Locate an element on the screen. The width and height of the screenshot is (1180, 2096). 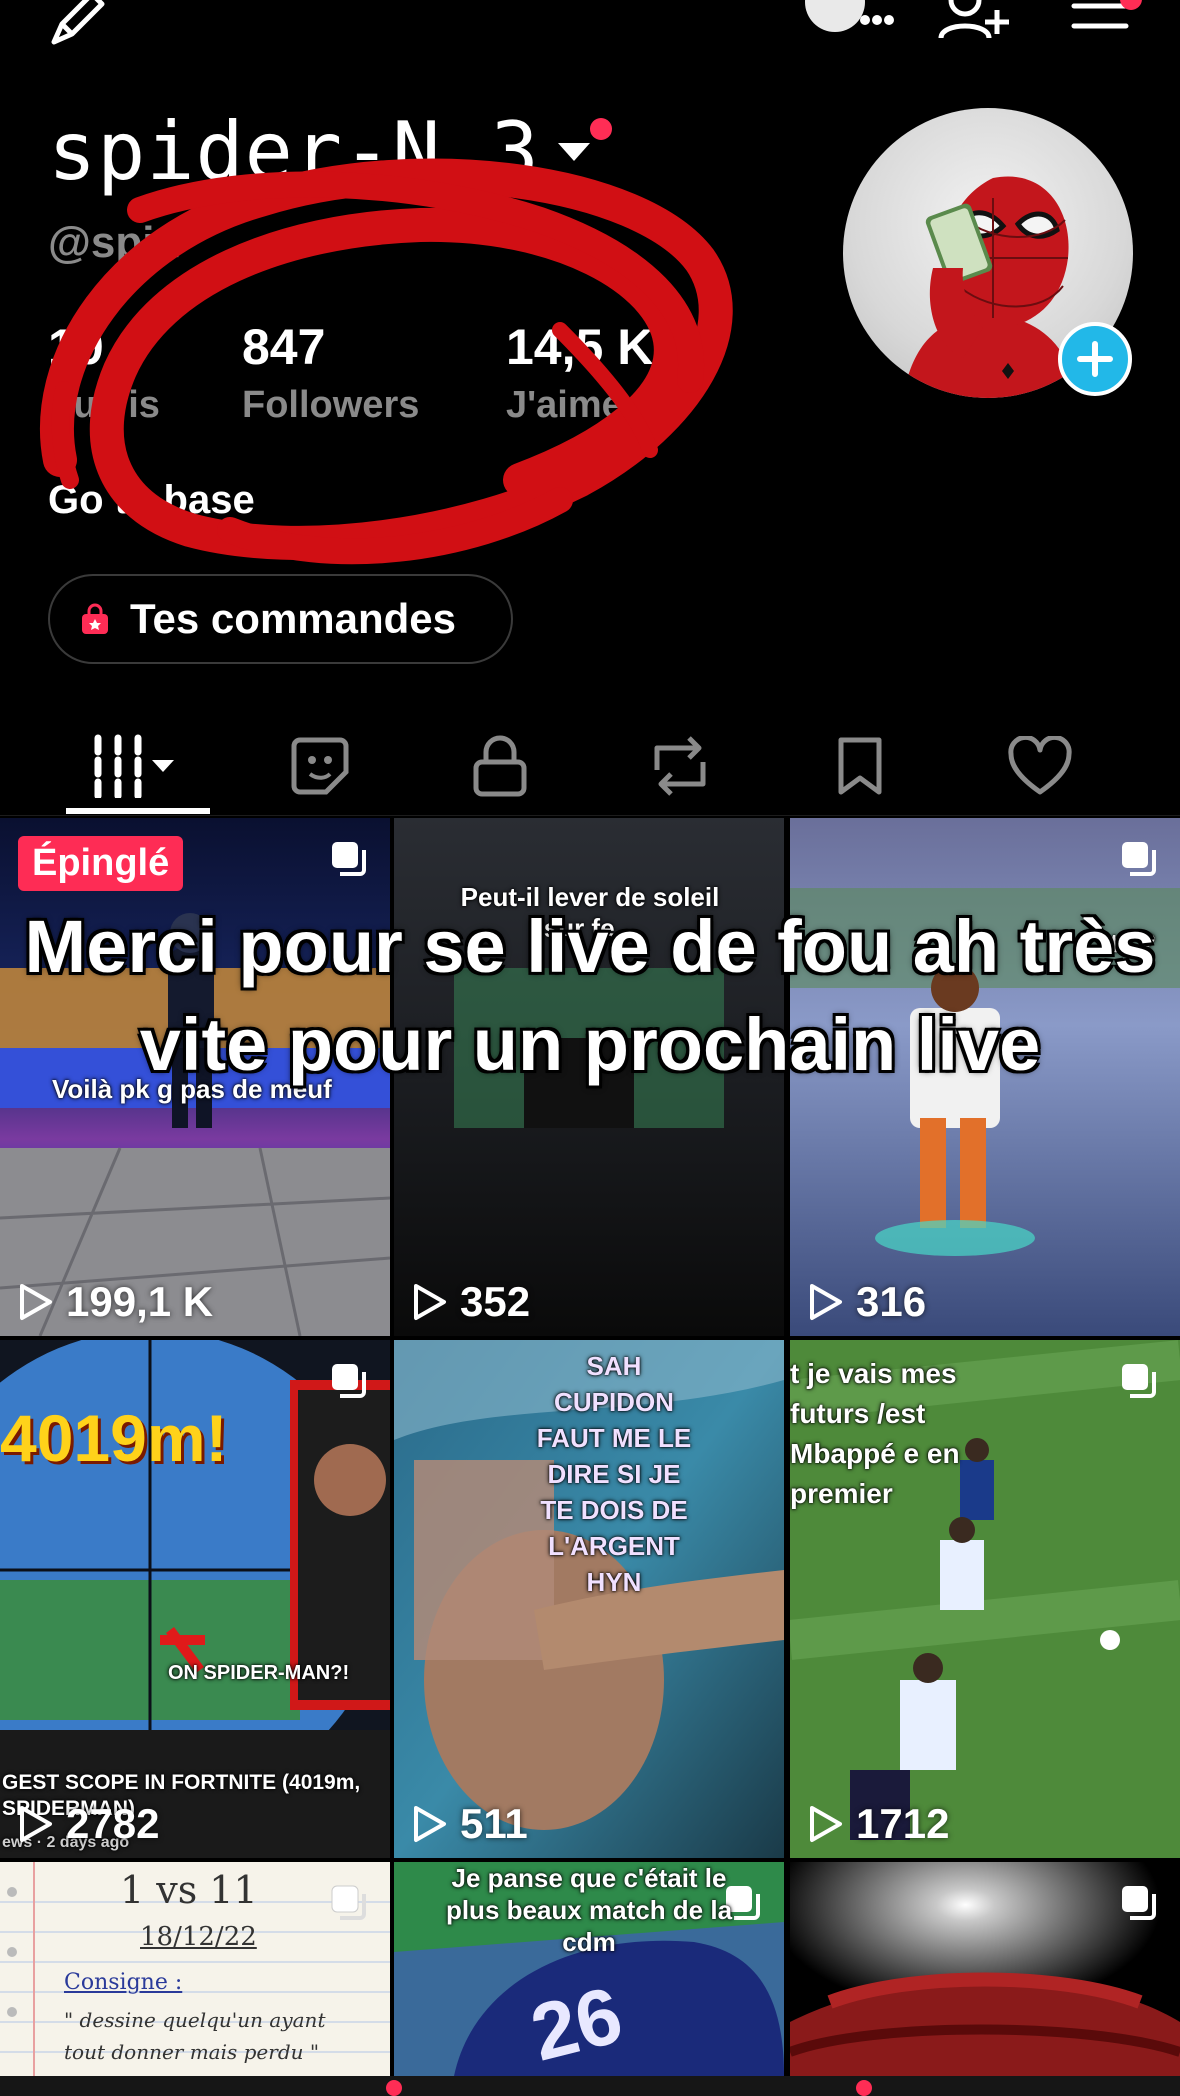
username-switcher: spider-N.3 is located at coordinates (319, 152).